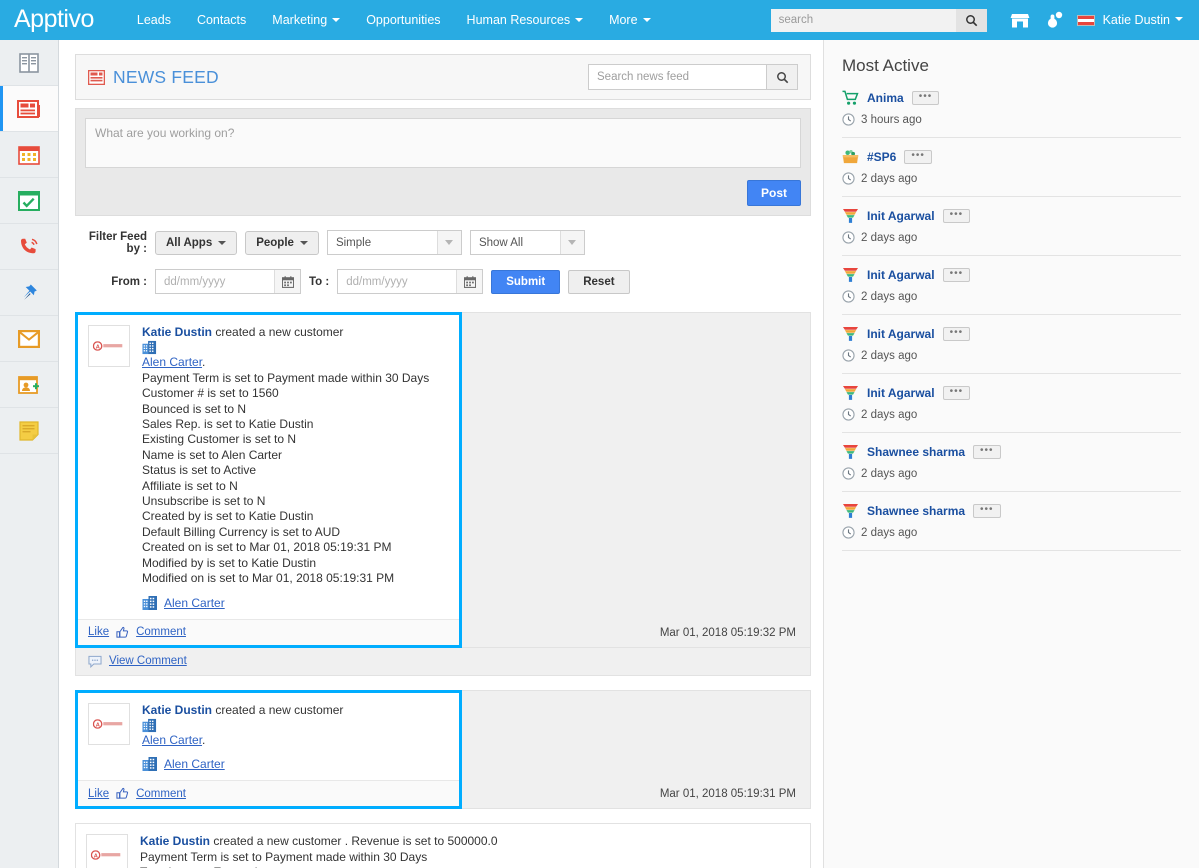 The height and width of the screenshot is (868, 1199). Describe the element at coordinates (850, 157) in the screenshot. I see `money-box-icon` at that location.